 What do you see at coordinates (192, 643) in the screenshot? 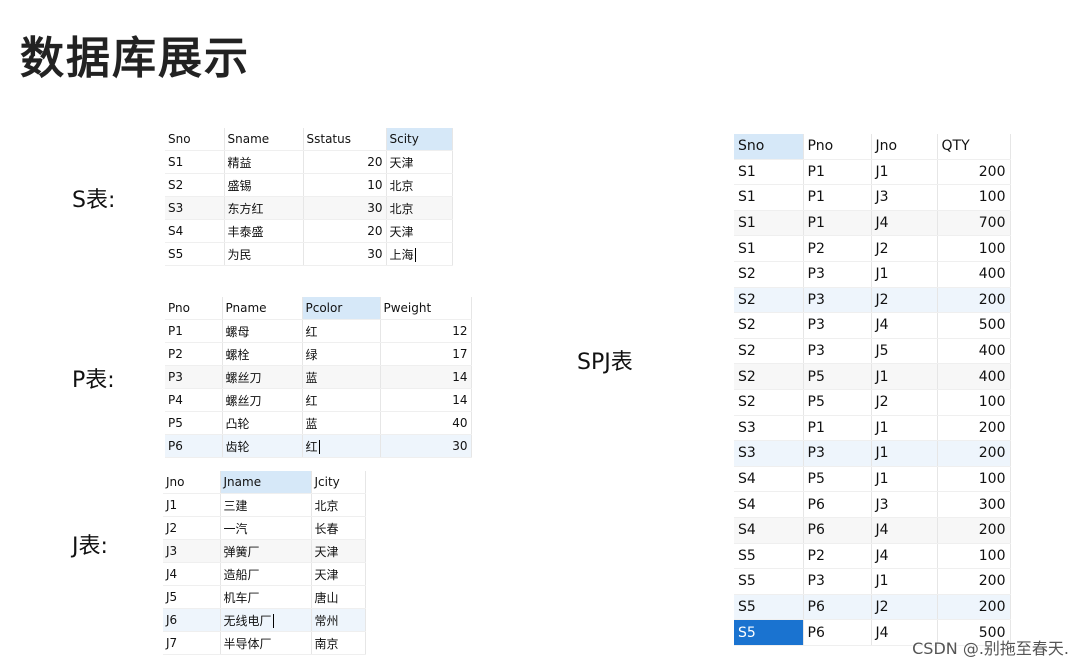
I see `table-cell: J7` at bounding box center [192, 643].